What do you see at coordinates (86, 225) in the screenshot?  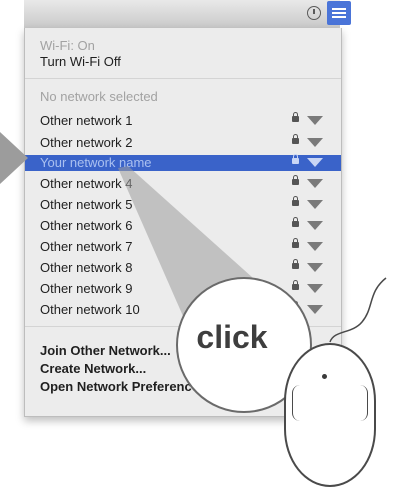 I see `network-name: Other network 6` at bounding box center [86, 225].